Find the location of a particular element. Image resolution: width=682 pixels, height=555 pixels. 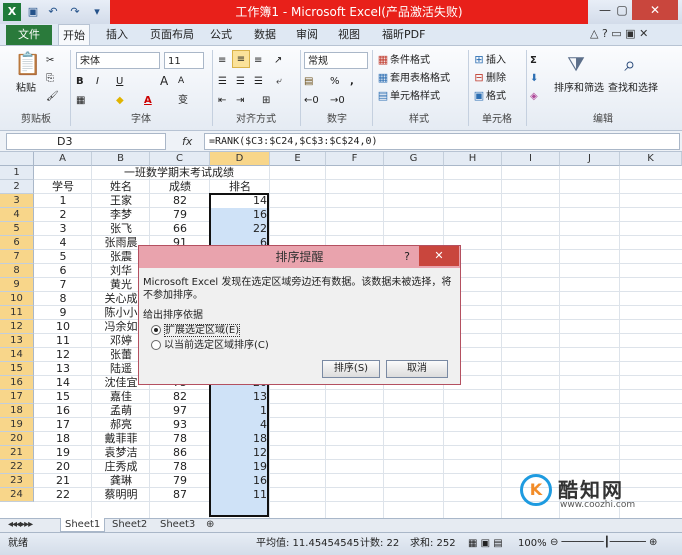

data-cell: 21 is located at coordinates (63, 481).